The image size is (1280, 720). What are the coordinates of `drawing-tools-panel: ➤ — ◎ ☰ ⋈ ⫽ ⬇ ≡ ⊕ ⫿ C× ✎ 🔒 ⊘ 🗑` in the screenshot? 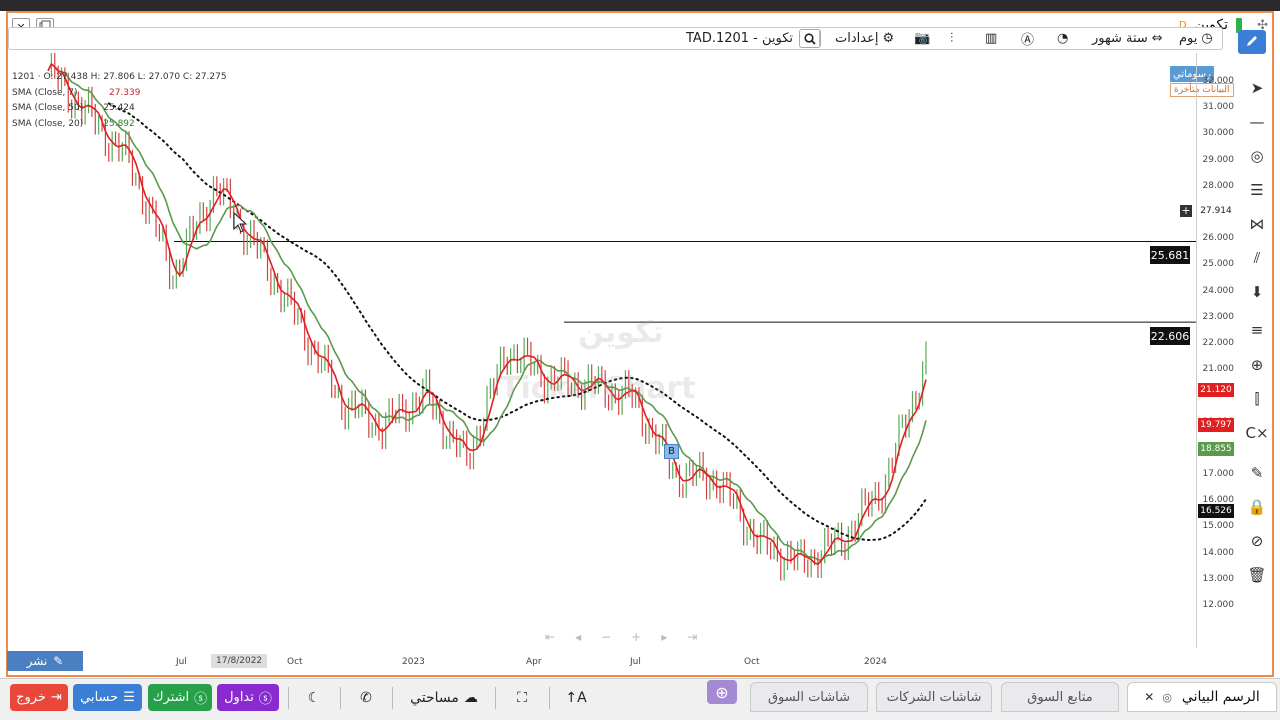 It's located at (1256, 333).